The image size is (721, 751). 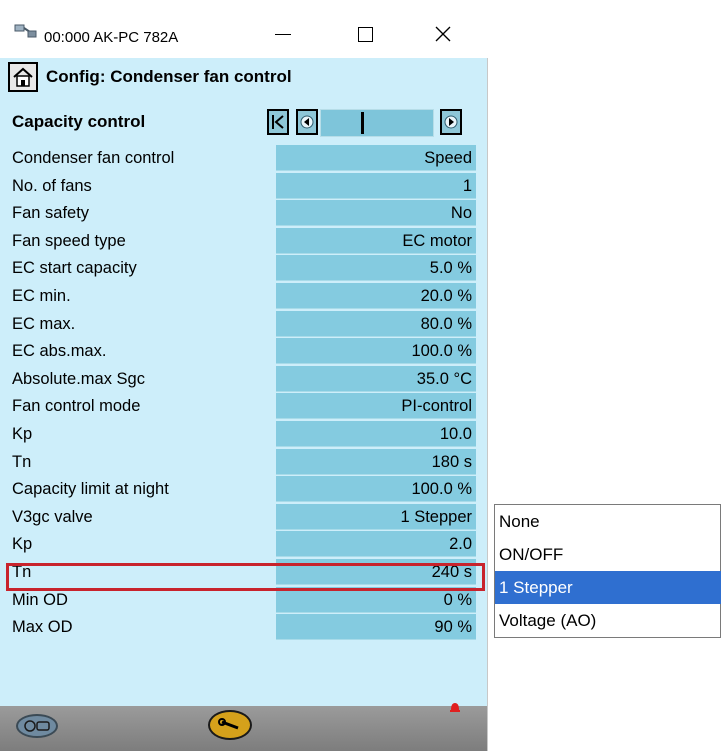 What do you see at coordinates (455, 707) in the screenshot?
I see `alarm-bell-icon` at bounding box center [455, 707].